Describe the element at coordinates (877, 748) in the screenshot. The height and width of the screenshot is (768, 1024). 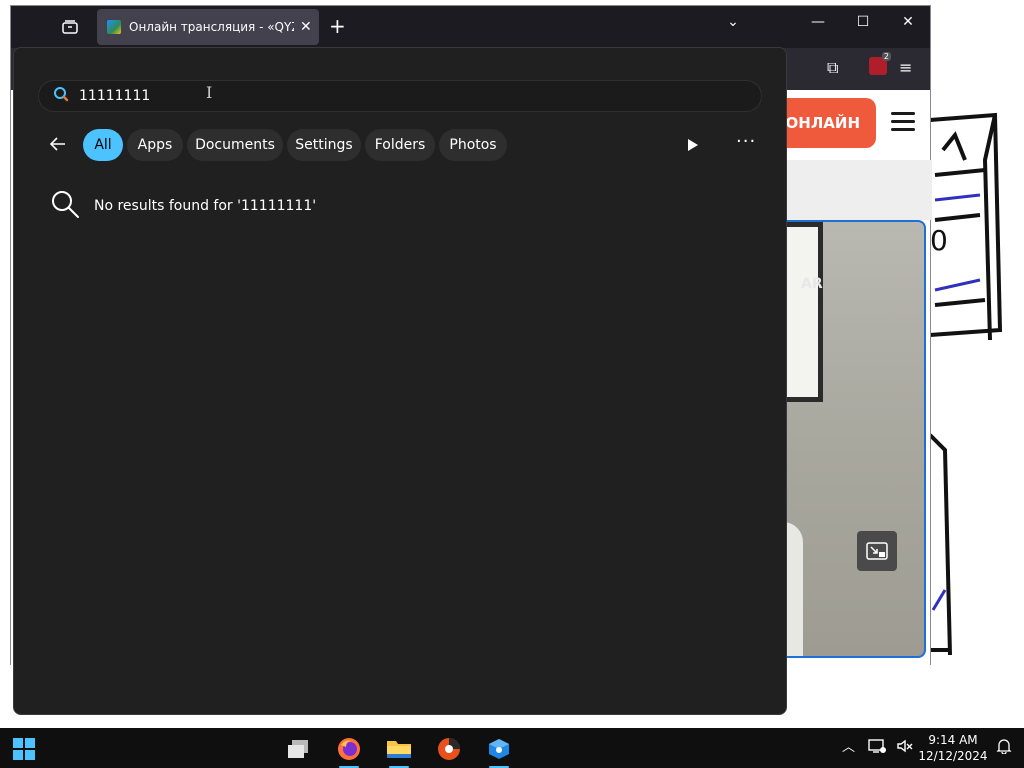
I see `network-icon` at that location.